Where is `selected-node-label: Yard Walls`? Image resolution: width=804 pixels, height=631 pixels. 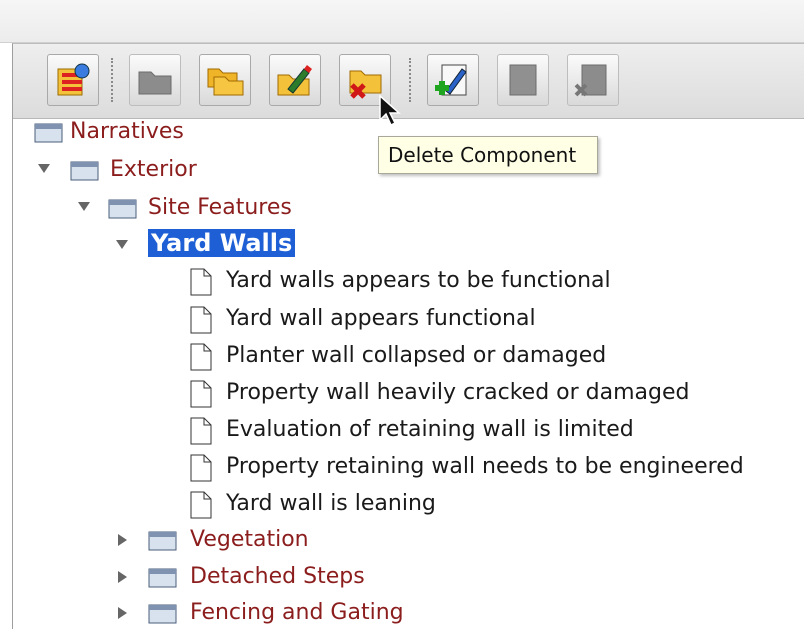
selected-node-label: Yard Walls is located at coordinates (222, 243).